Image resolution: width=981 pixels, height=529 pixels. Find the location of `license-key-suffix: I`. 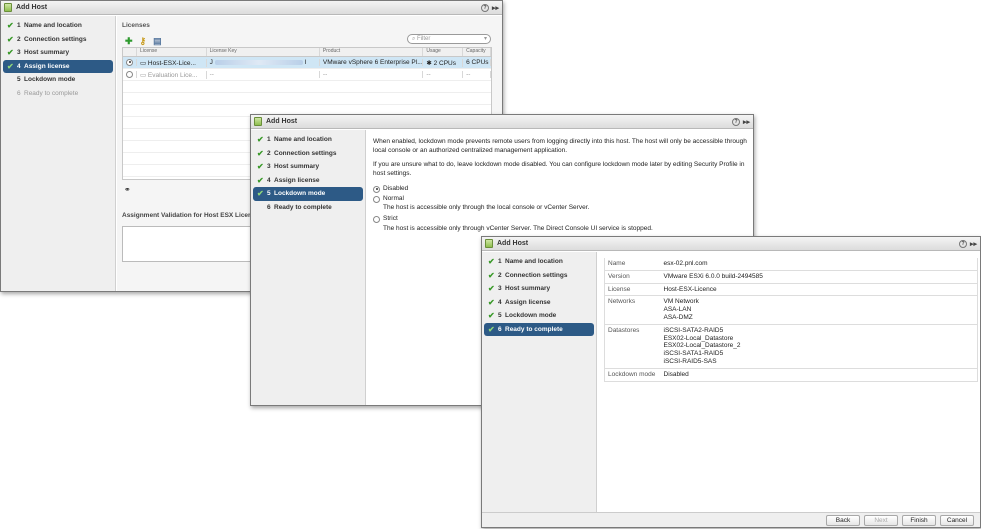

license-key-suffix: I is located at coordinates (305, 62).